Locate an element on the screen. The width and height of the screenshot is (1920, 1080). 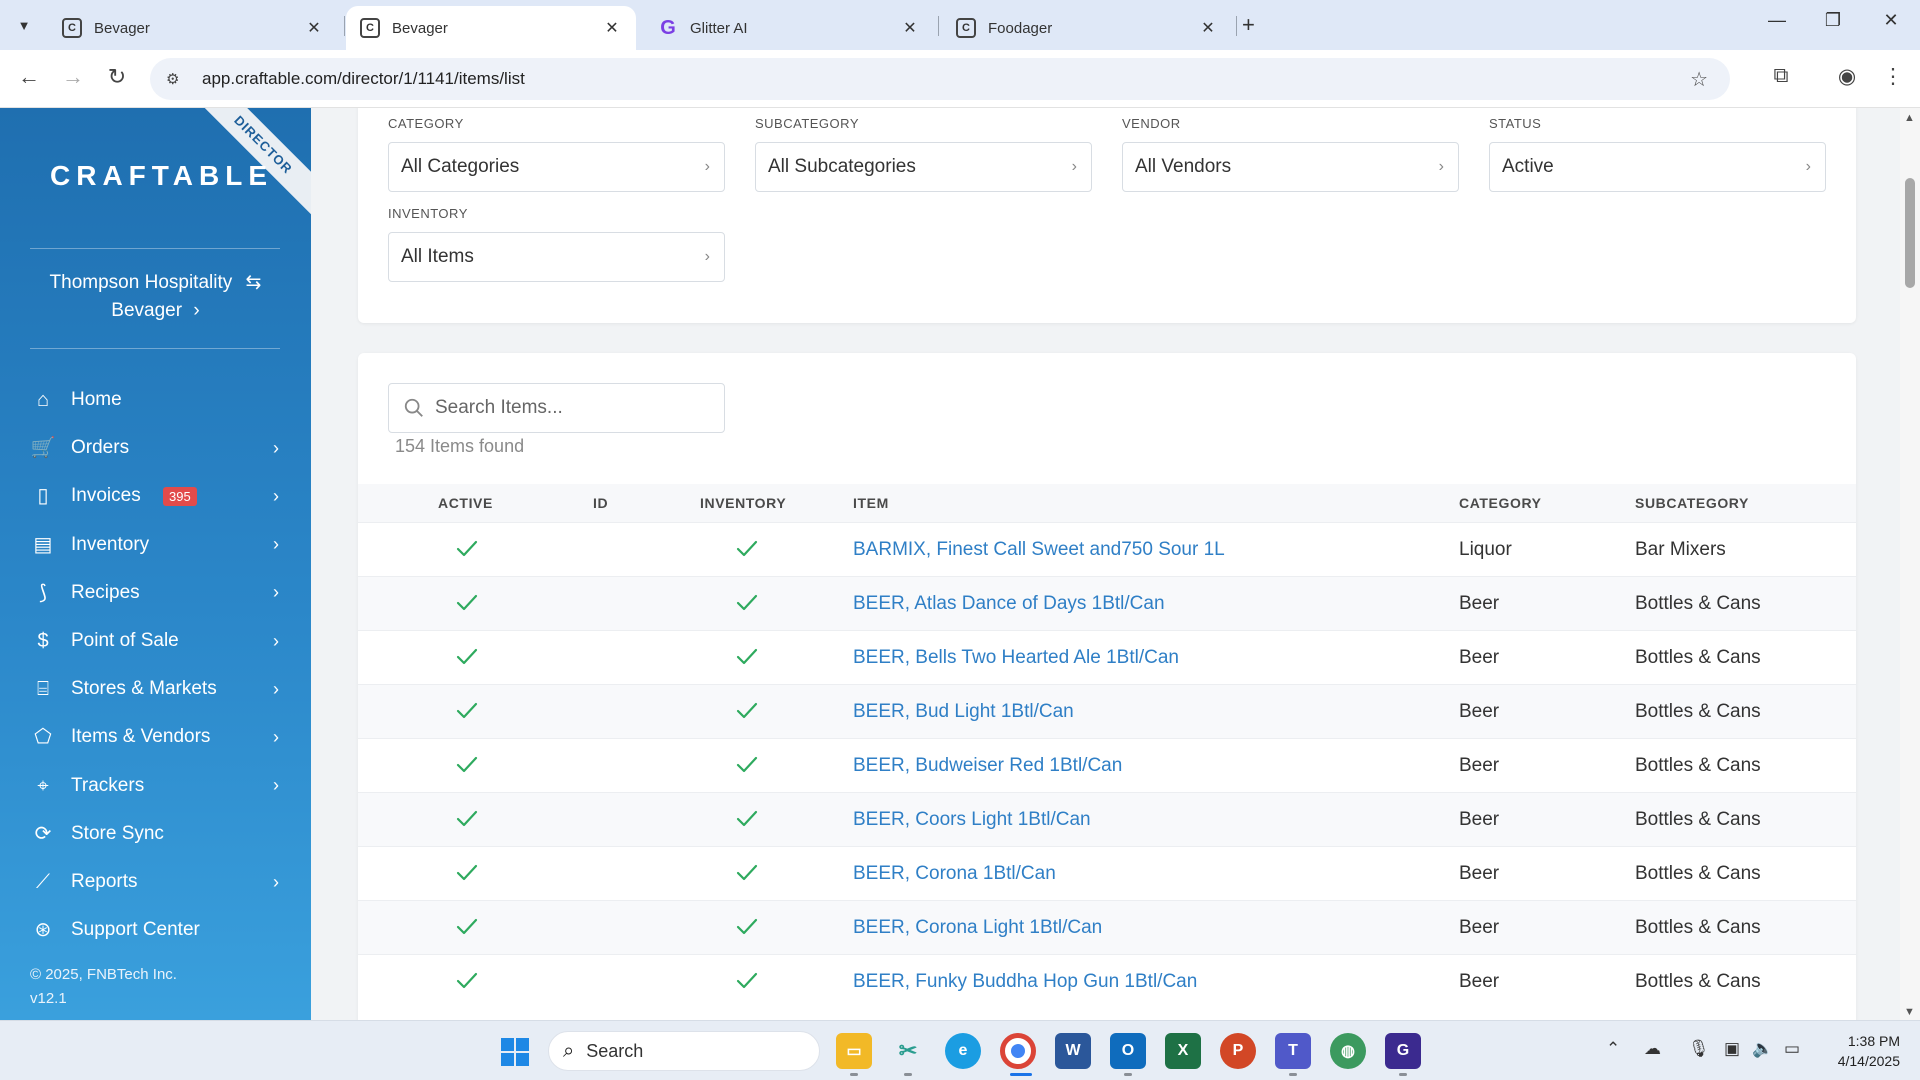
taskbar-search-box: ⌕ Search is located at coordinates (684, 1051).